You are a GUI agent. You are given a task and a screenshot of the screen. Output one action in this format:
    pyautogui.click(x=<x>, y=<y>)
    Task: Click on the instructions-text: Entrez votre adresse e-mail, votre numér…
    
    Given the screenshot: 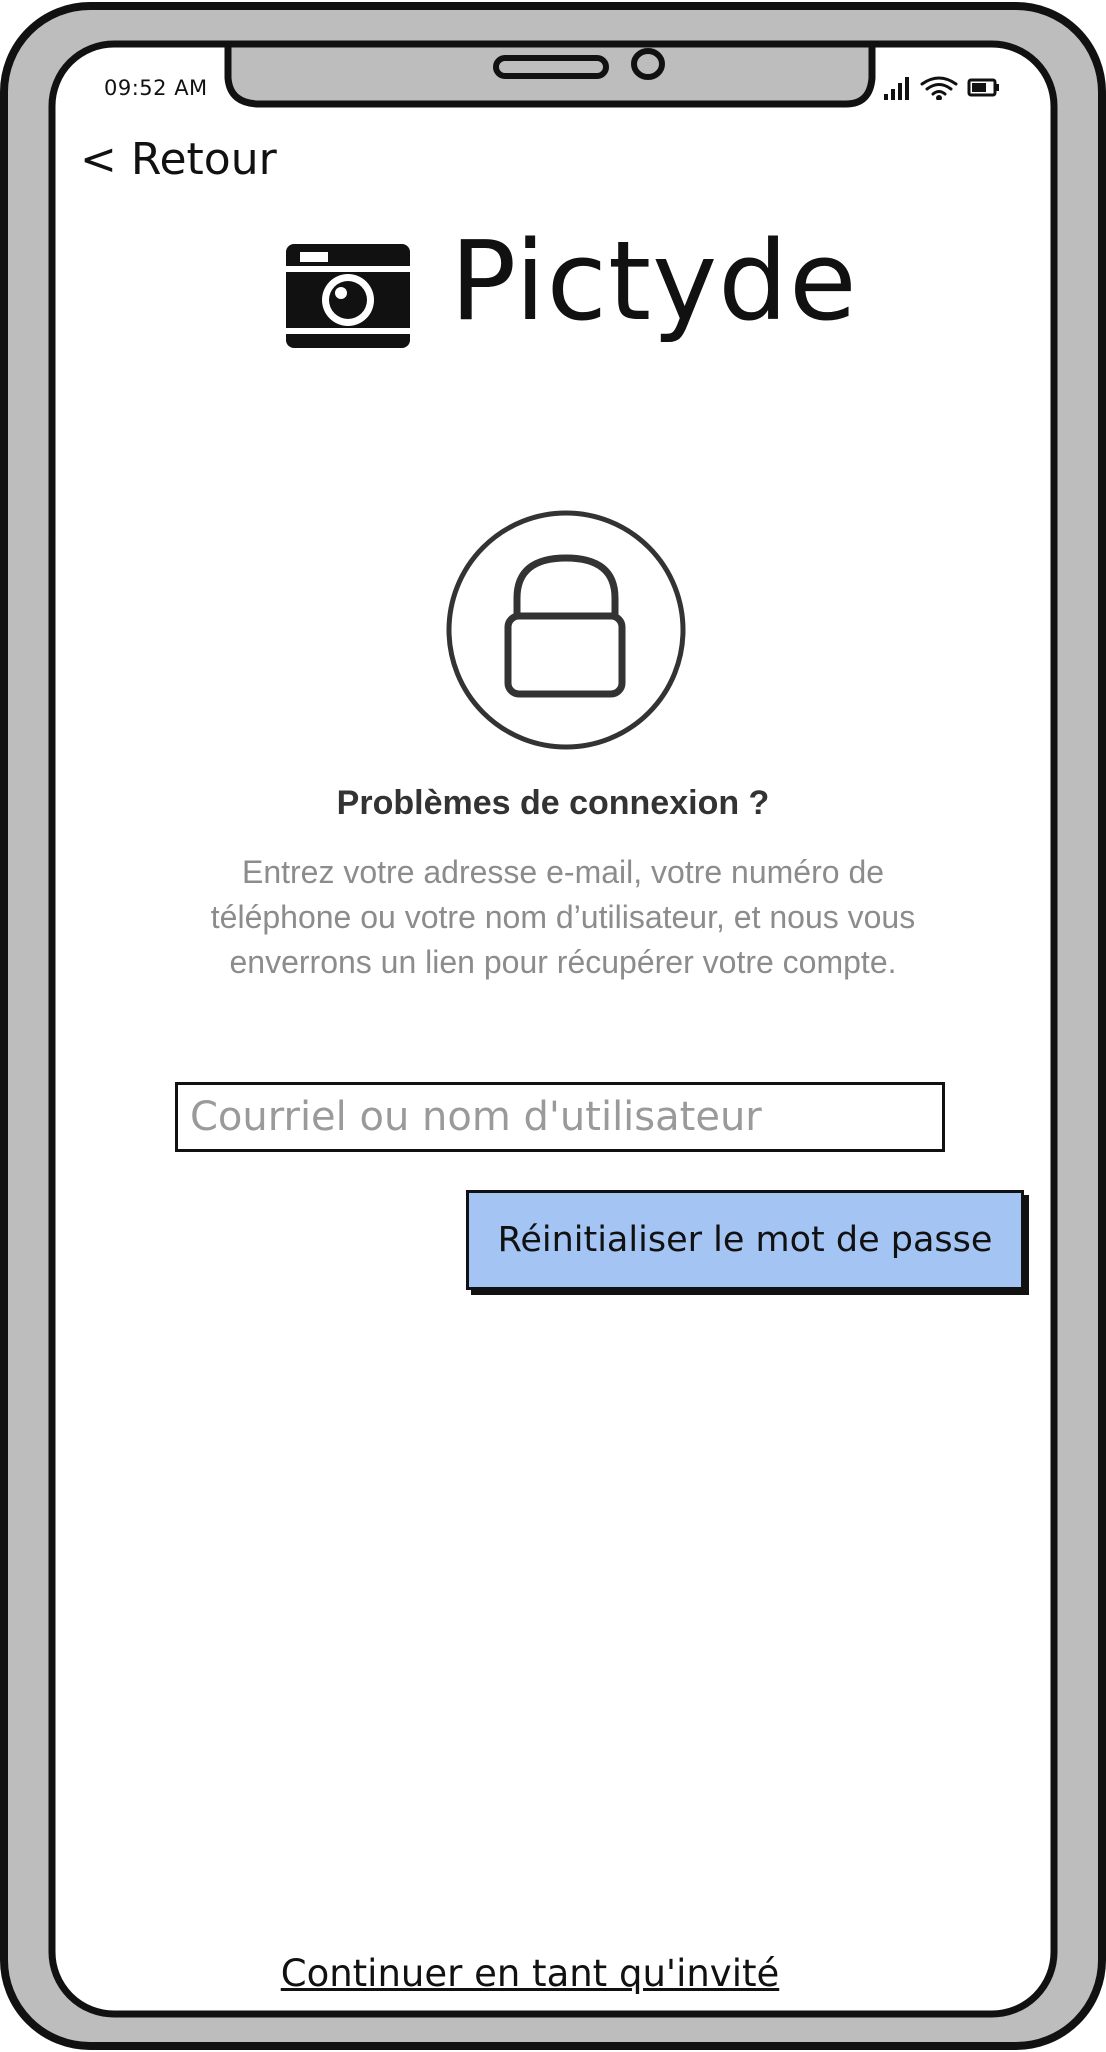 What is the action you would take?
    pyautogui.click(x=563, y=917)
    